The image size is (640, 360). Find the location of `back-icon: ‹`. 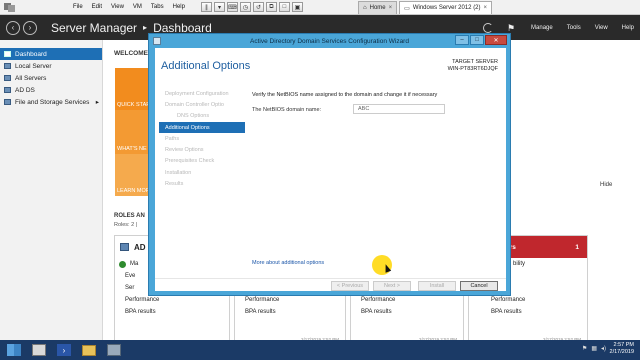

back-icon: ‹ is located at coordinates (13, 27).